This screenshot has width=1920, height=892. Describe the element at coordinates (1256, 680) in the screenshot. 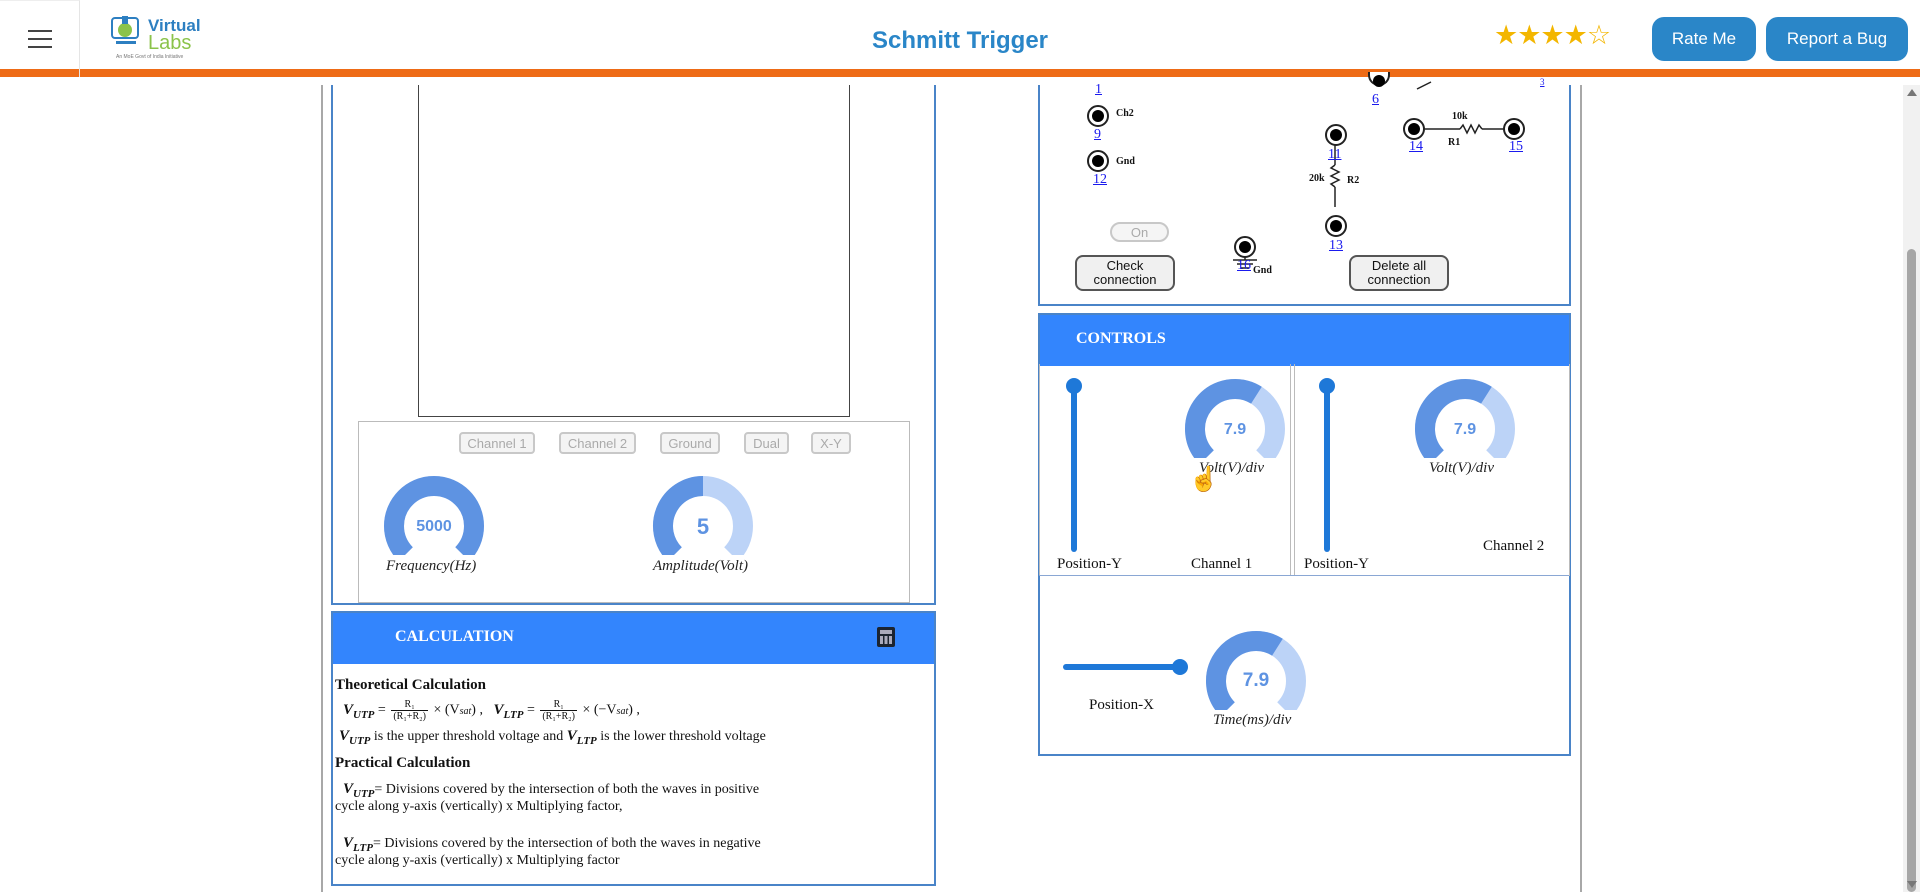

I see `time-div-value: 7.9` at that location.